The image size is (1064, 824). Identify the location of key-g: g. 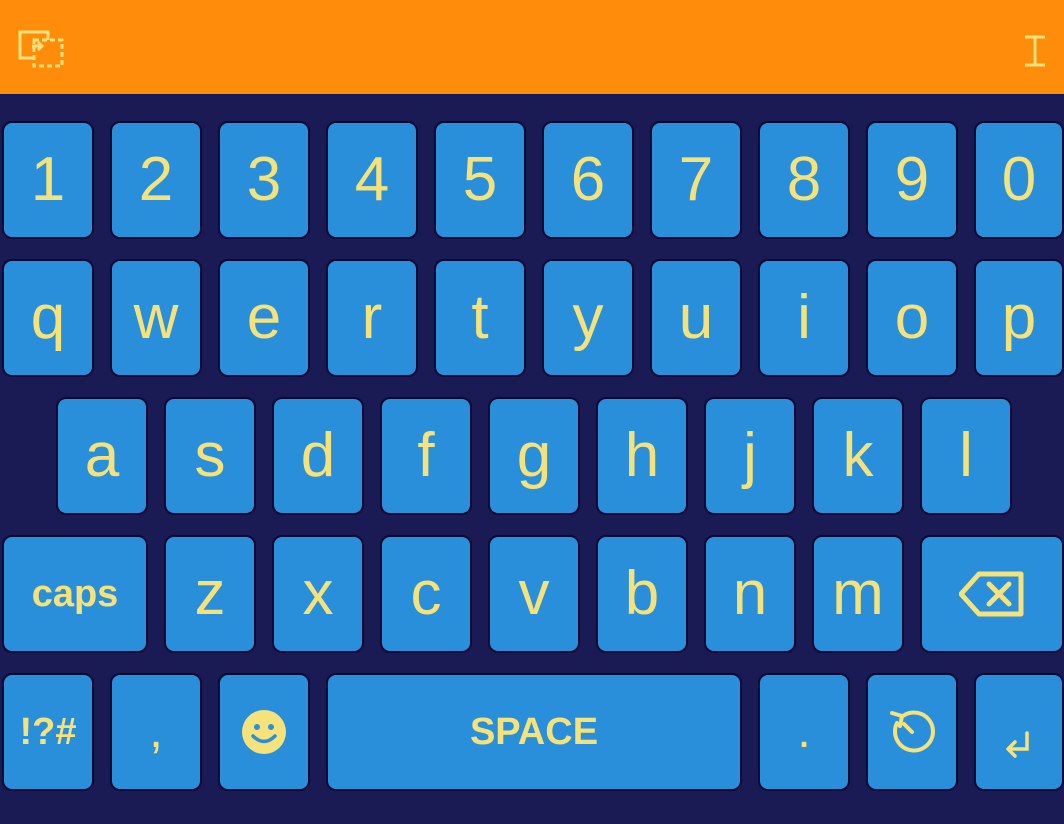
(534, 456).